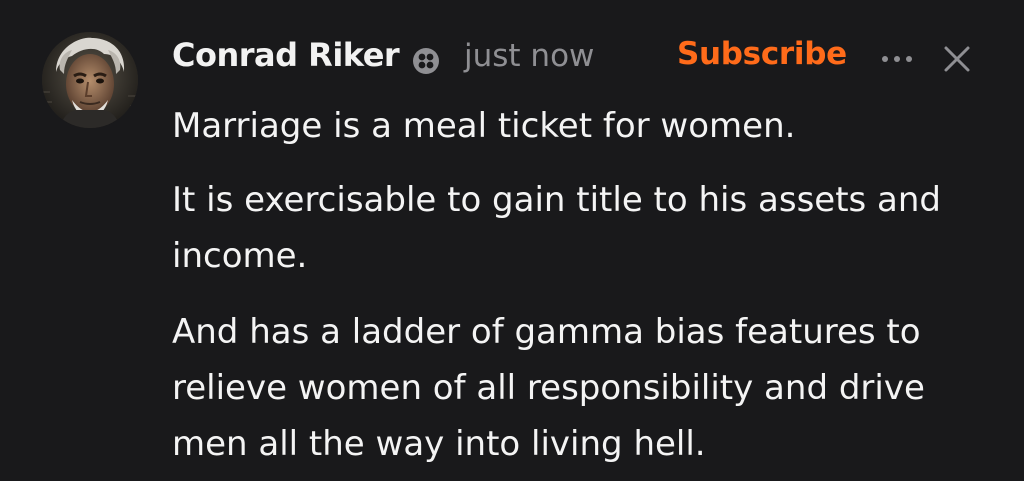 This screenshot has width=1024, height=481. I want to click on author-portrait, so click(90, 80).